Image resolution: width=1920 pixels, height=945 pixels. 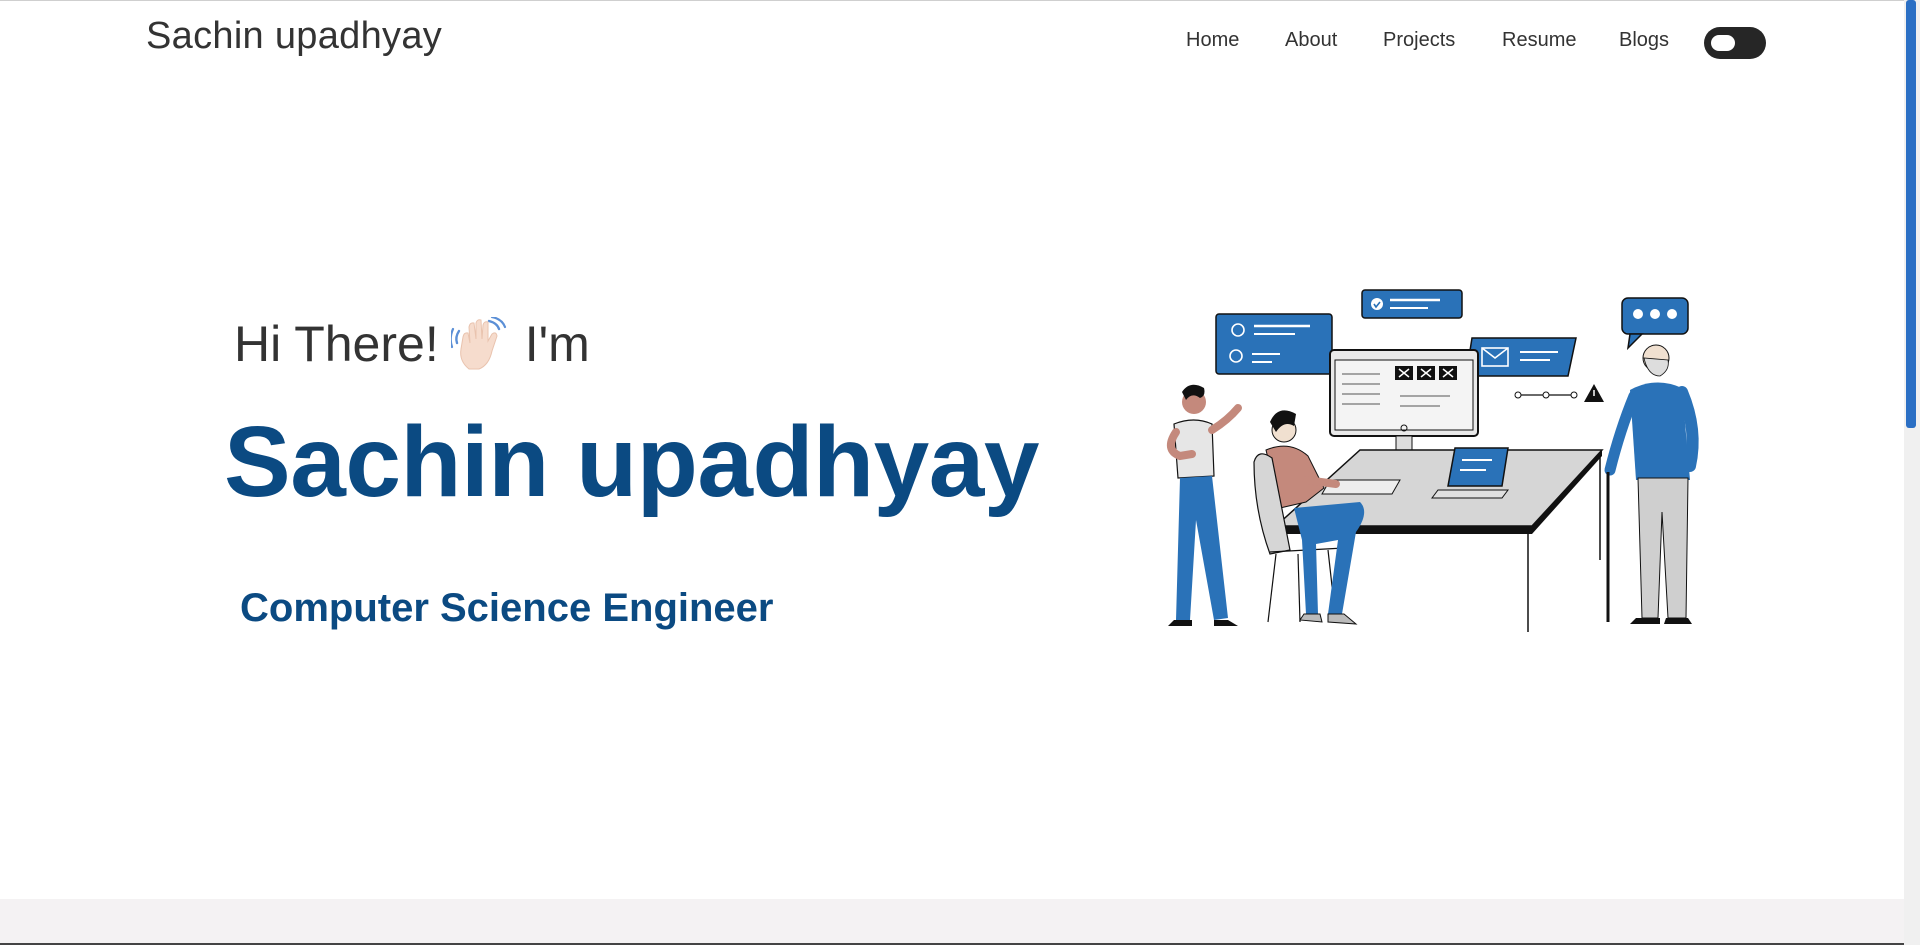 I want to click on check-card-icon, so click(x=1412, y=304).